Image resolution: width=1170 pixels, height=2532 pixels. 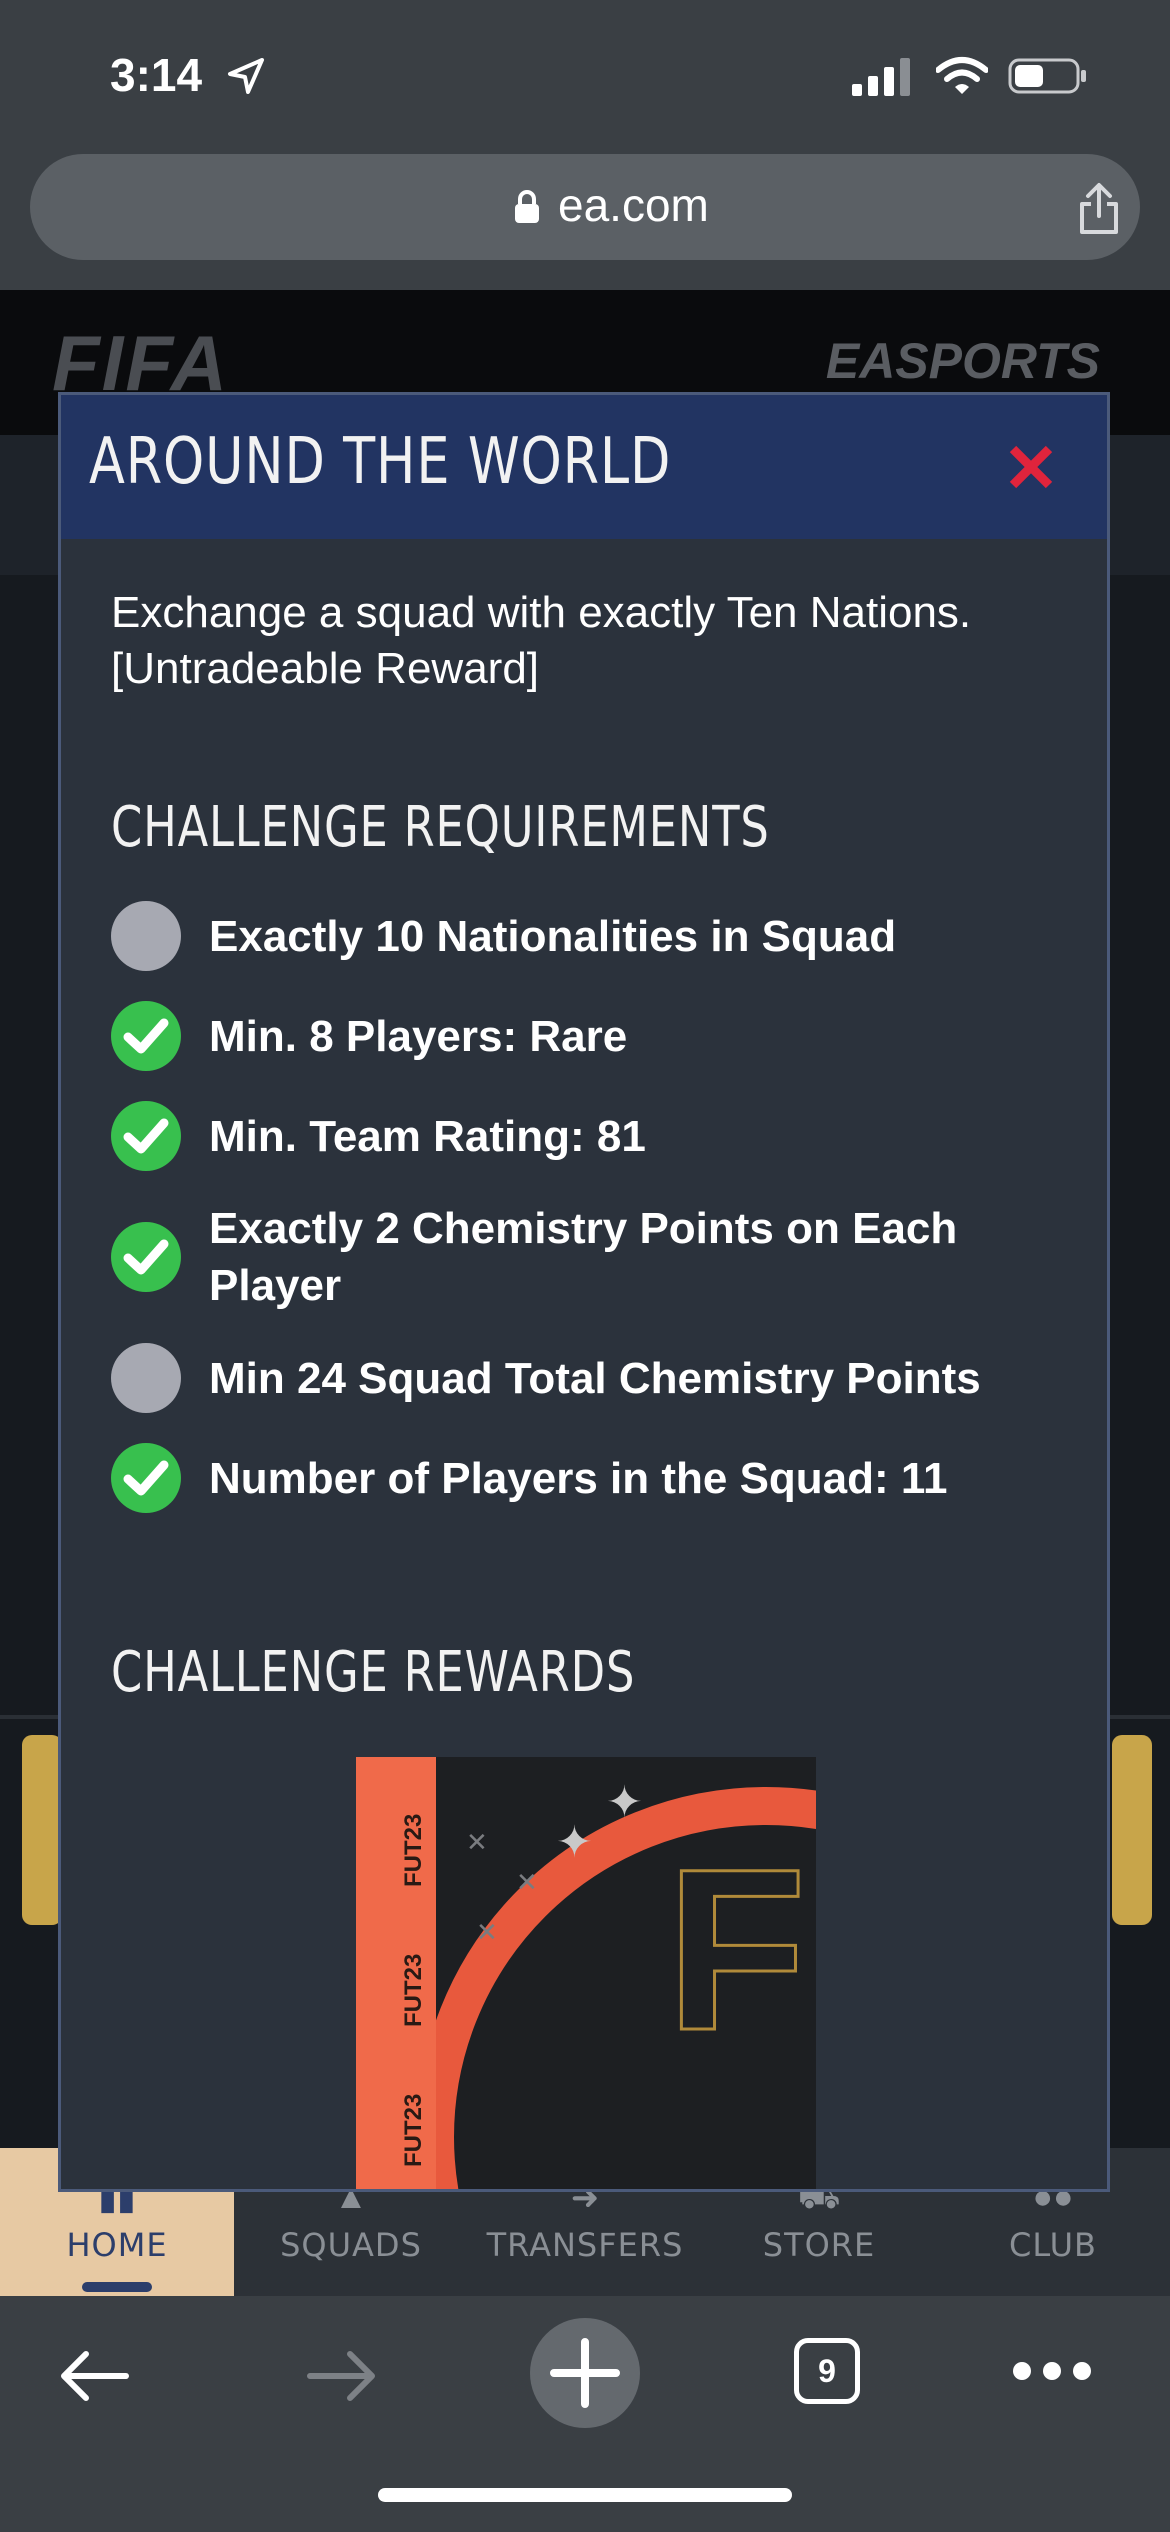 What do you see at coordinates (373, 1672) in the screenshot?
I see `rewards-title: CHALLENGE REWARDS` at bounding box center [373, 1672].